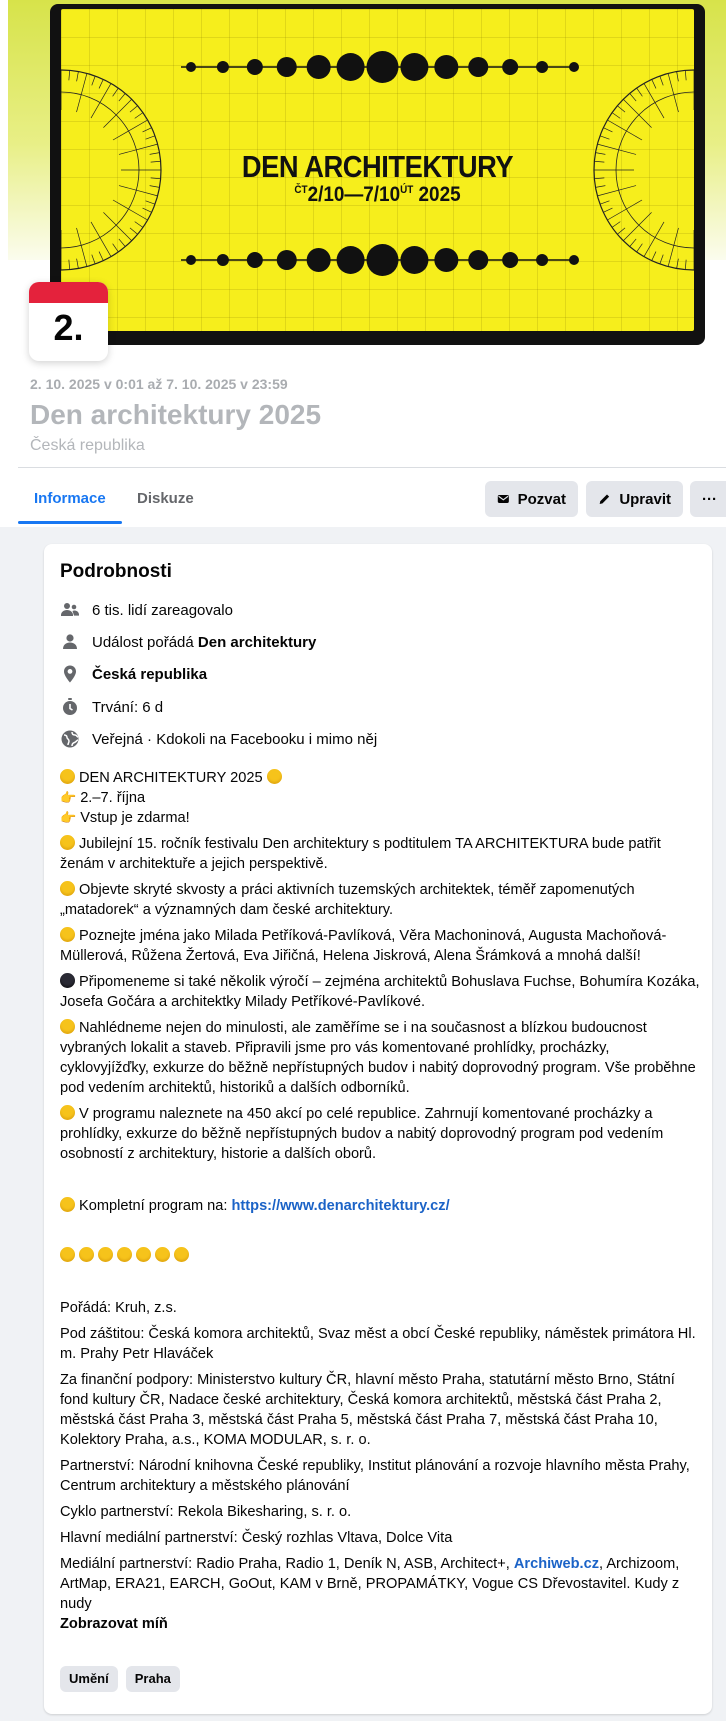 This screenshot has height=1721, width=726. Describe the element at coordinates (176, 414) in the screenshot. I see `event-title: Den architektury 2025` at that location.